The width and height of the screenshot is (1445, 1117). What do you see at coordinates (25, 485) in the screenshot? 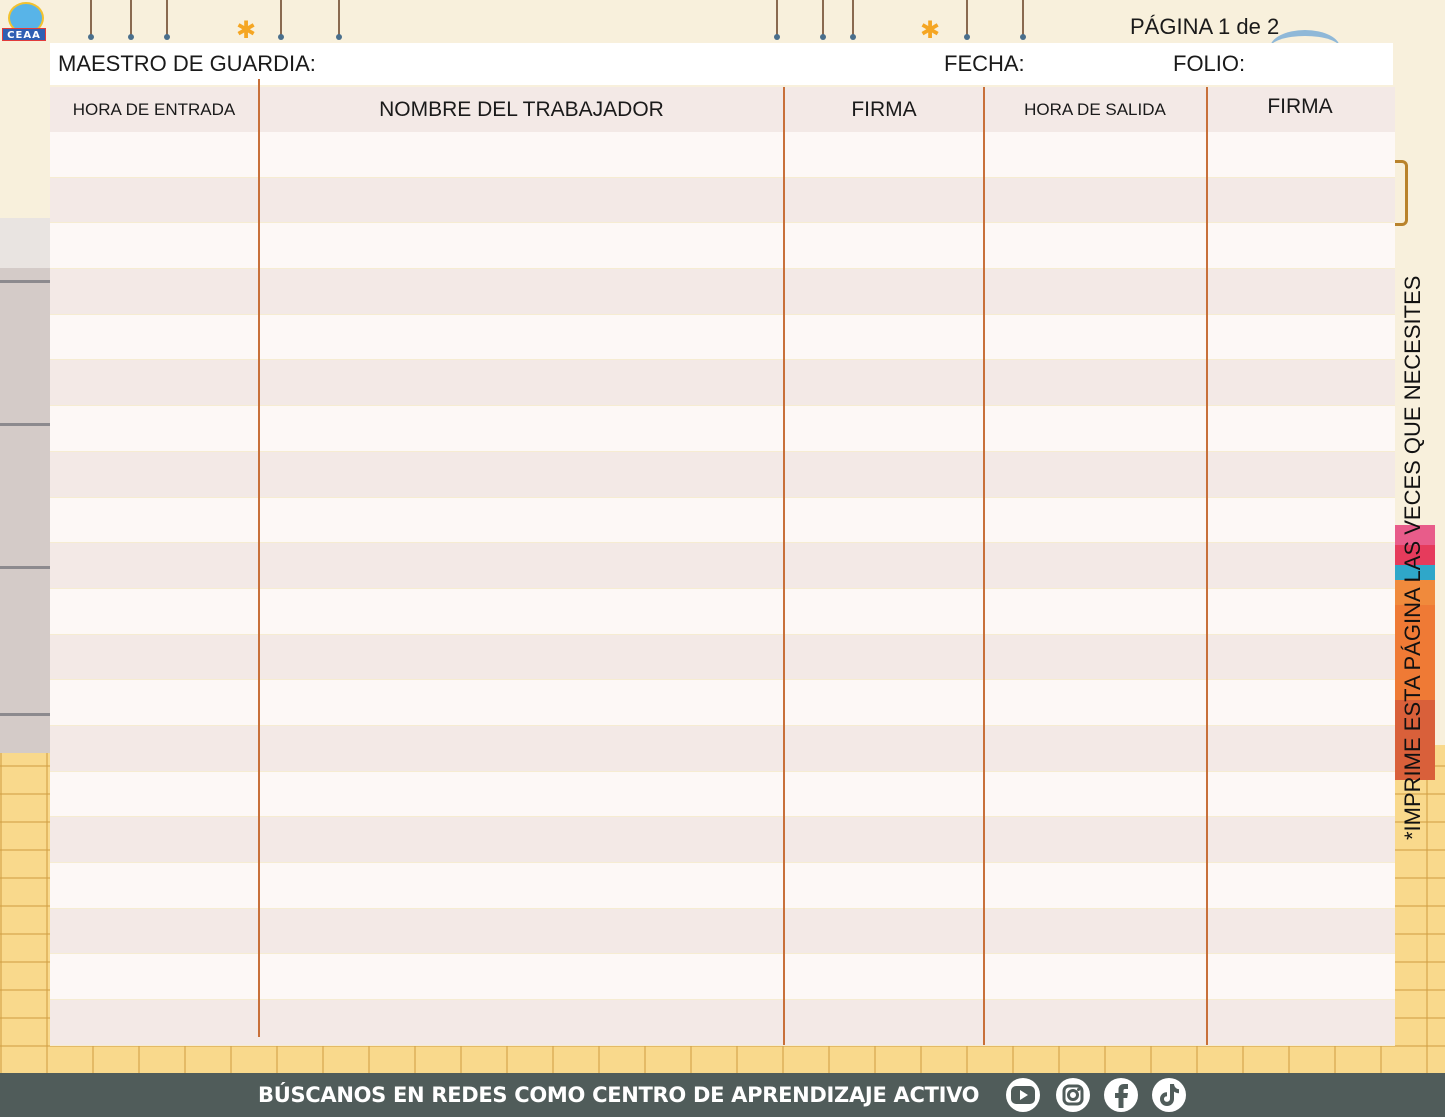
I see `background-shelf` at bounding box center [25, 485].